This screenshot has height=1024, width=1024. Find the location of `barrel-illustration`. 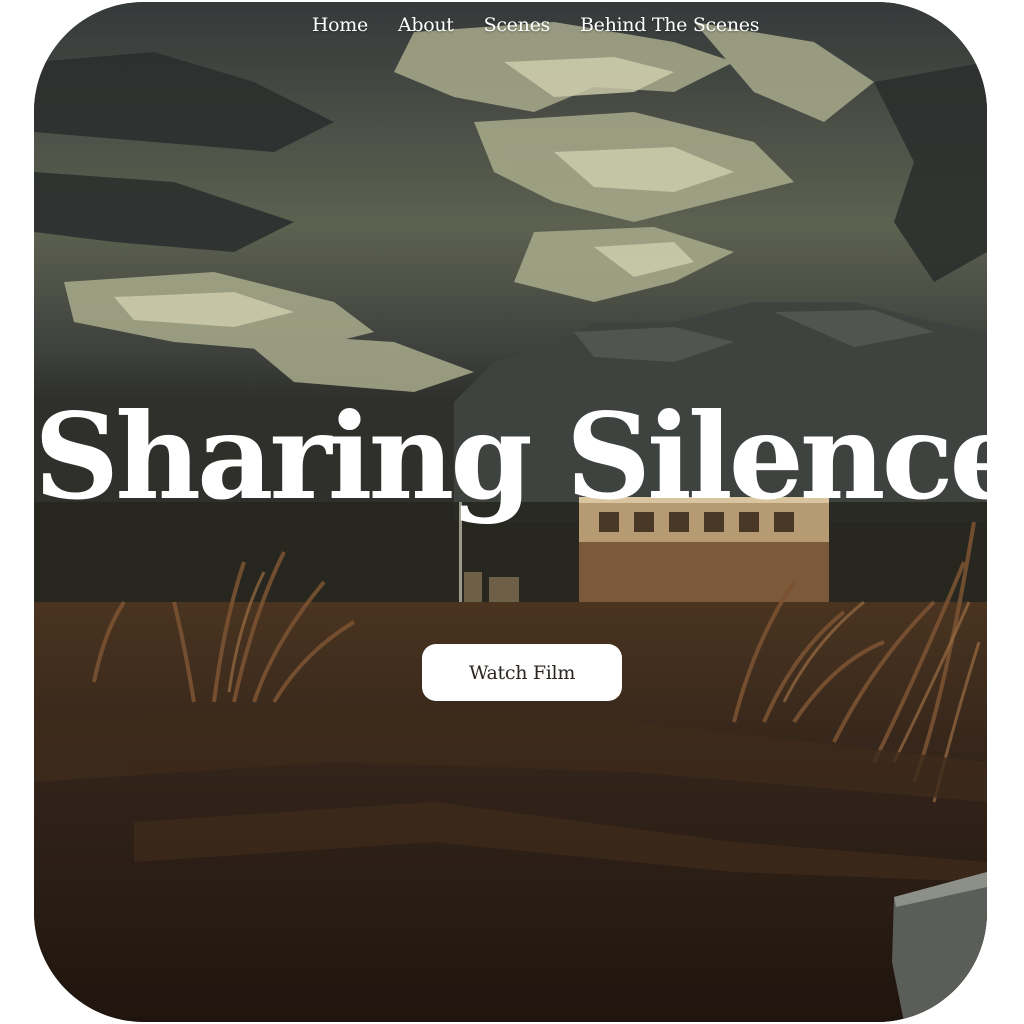

barrel-illustration is located at coordinates (939, 947).